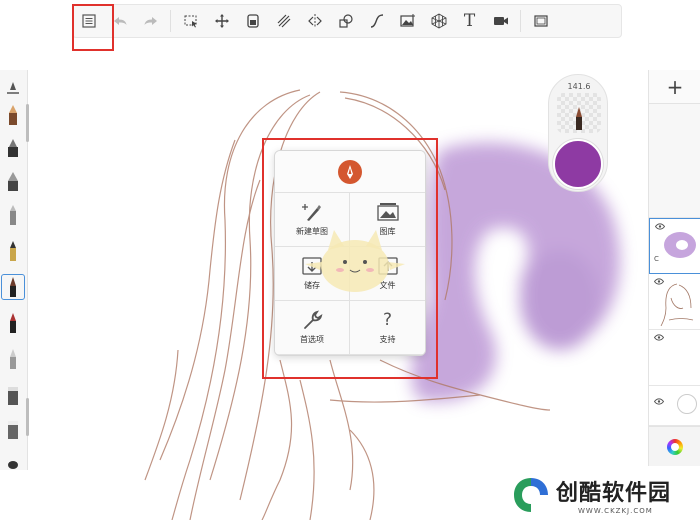  I want to click on menu-item-preferences: 首选项, so click(312, 328).